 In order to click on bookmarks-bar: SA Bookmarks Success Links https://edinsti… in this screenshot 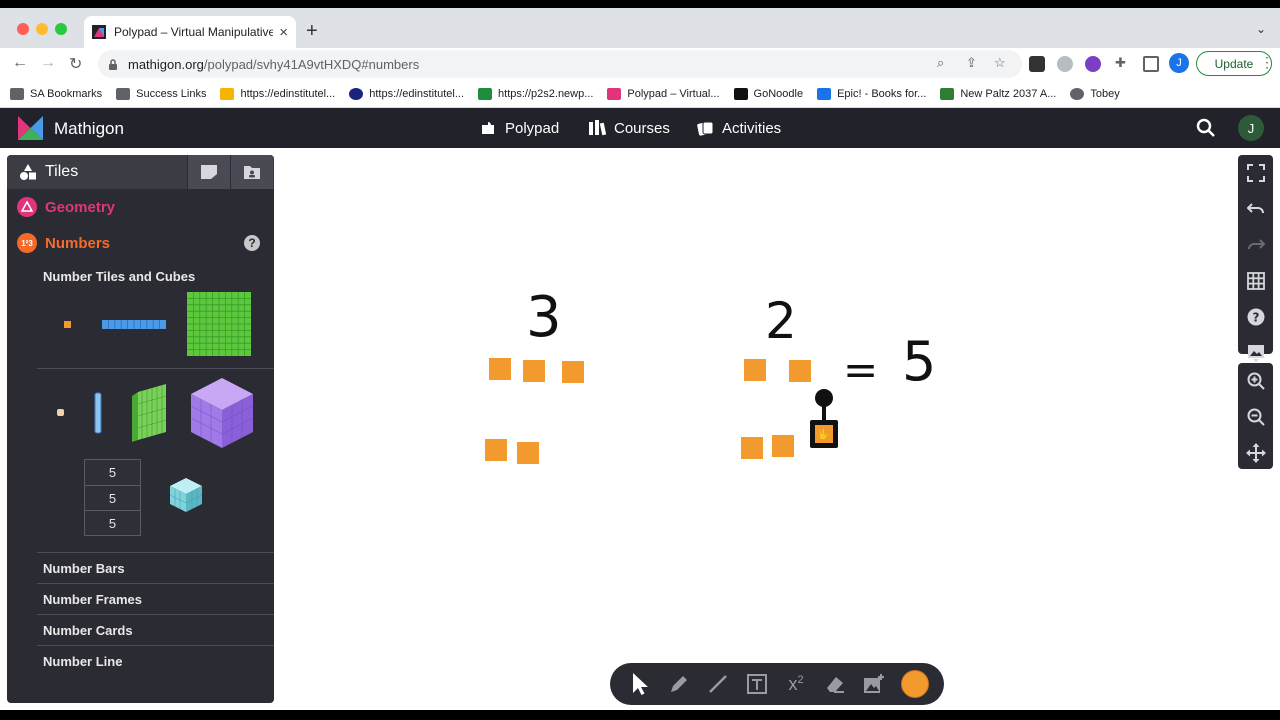, I will do `click(640, 94)`.